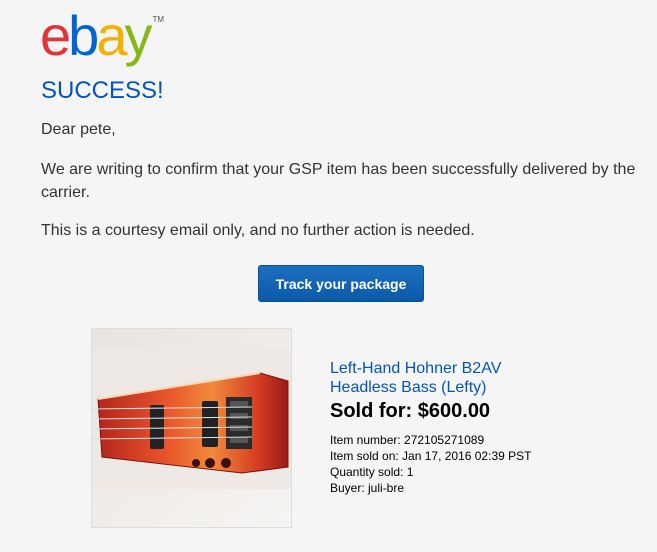 Image resolution: width=657 pixels, height=552 pixels. I want to click on item-thumbnail, so click(191, 428).